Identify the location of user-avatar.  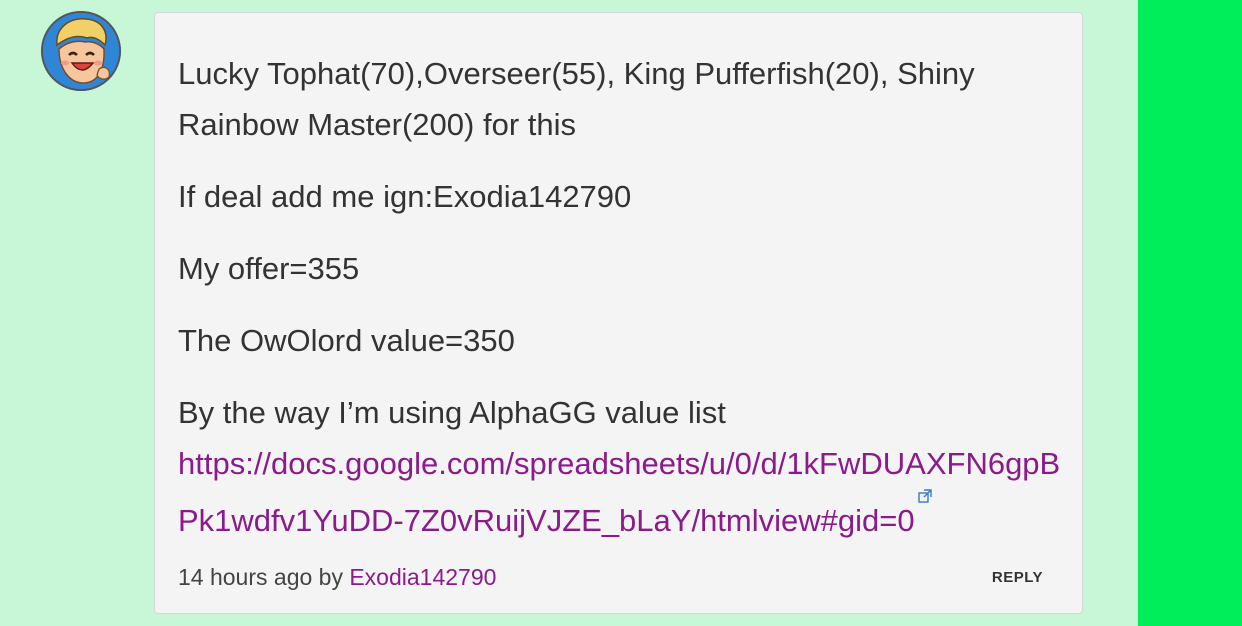
(81, 51).